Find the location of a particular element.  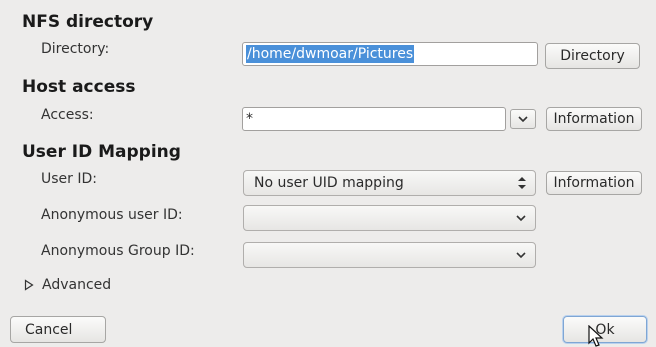

access-input: * is located at coordinates (374, 119).